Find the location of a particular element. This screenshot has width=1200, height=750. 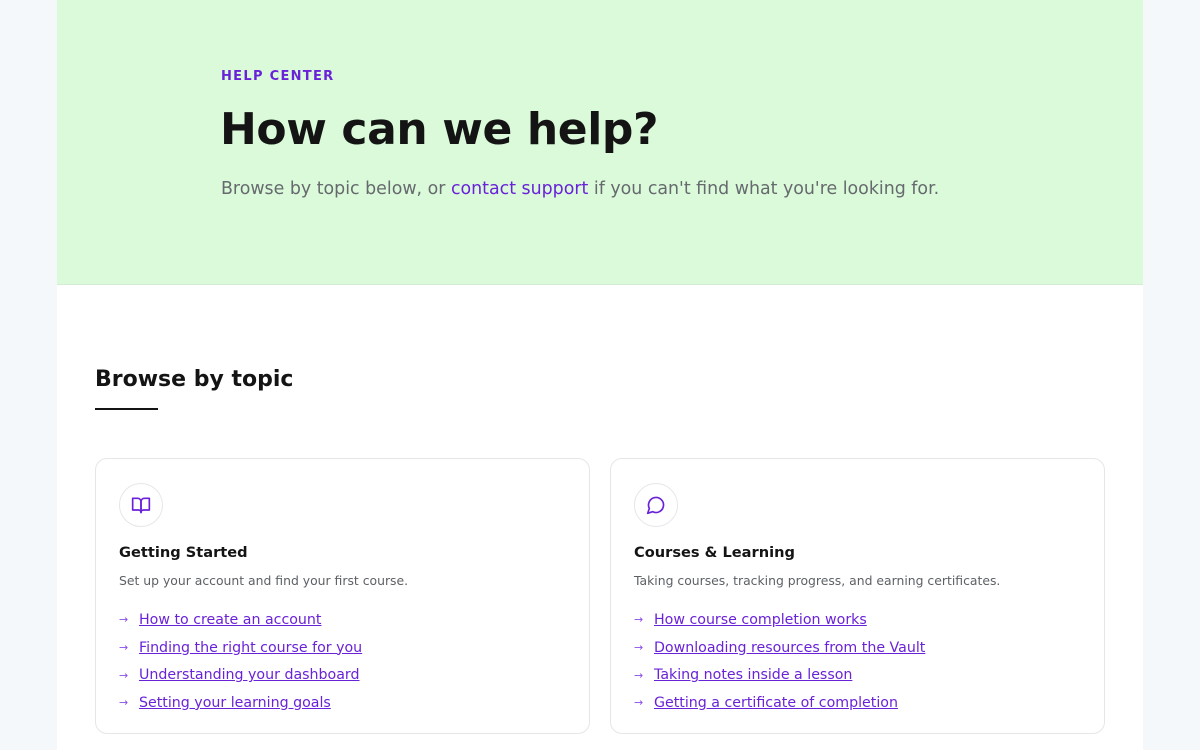

topic-link-item: → Getting a certificate of completion is located at coordinates (779, 703).